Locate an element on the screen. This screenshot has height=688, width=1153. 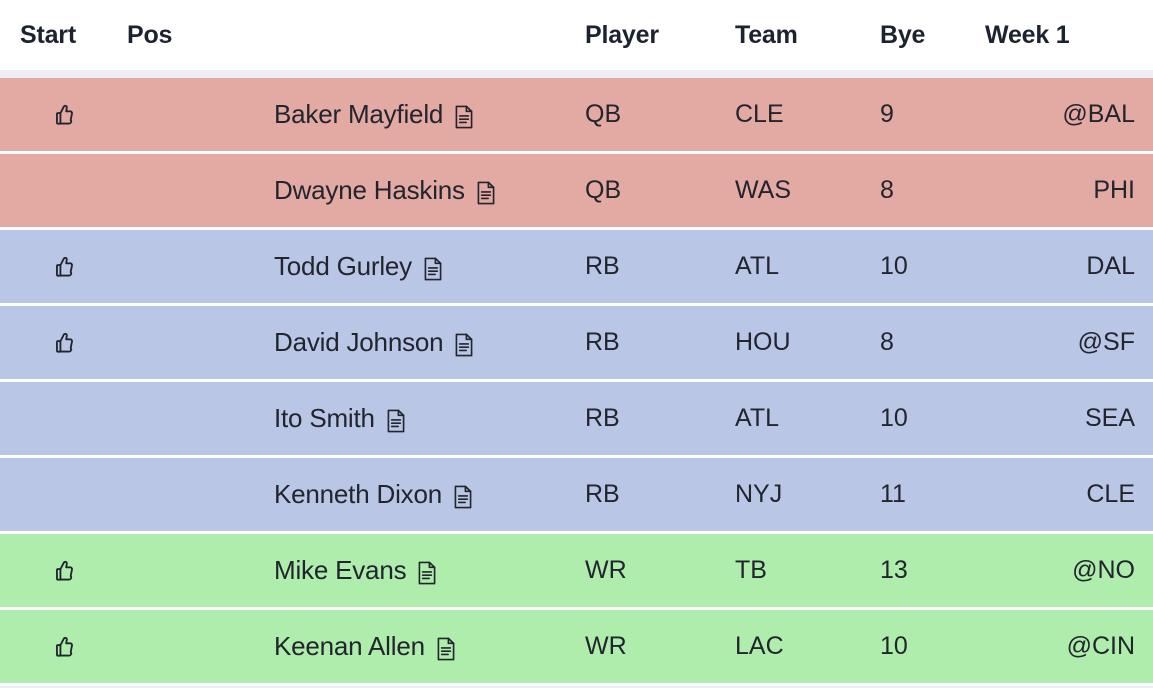
table-row: Dwayne Haskins QB WAS 8 PHI is located at coordinates (576, 192).